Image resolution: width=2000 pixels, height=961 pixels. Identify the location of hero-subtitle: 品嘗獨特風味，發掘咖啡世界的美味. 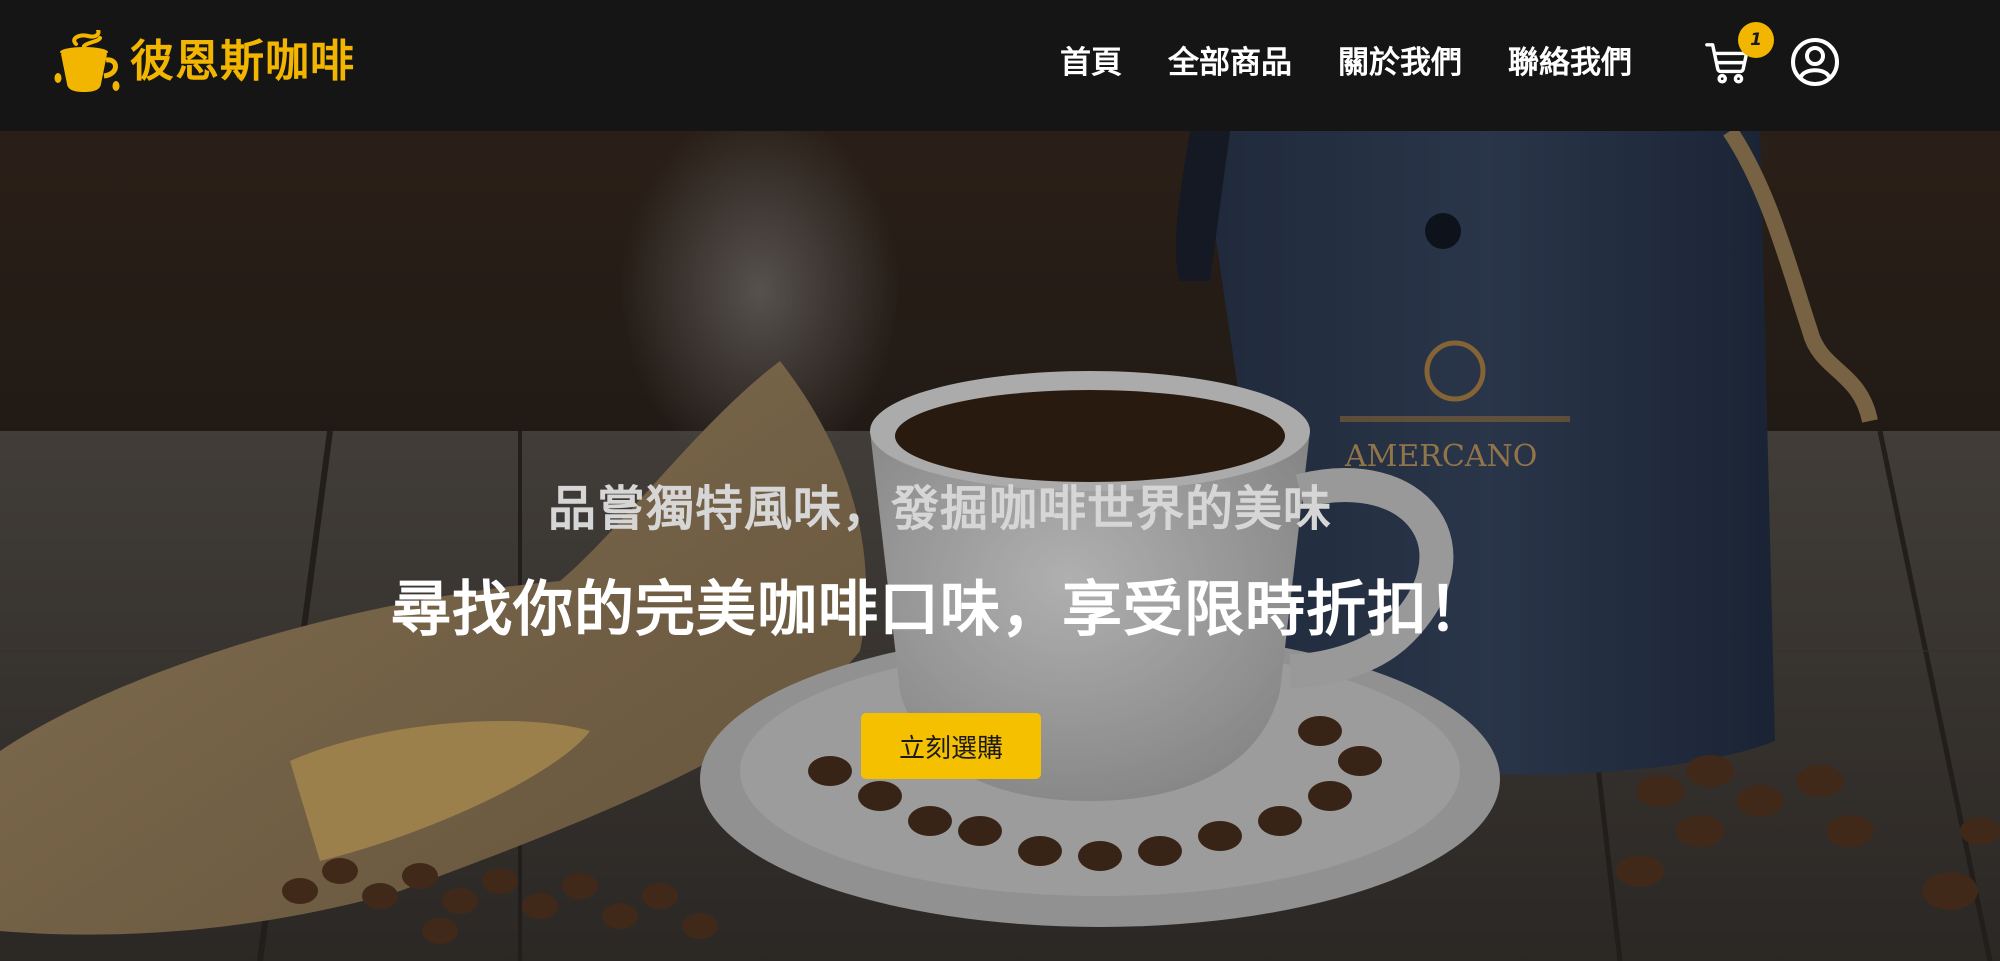
(939, 509).